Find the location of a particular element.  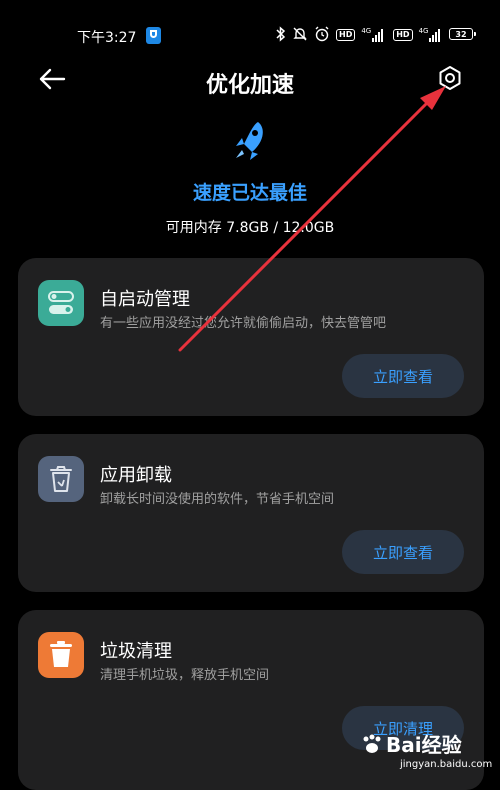

card-title: 自启动管理 is located at coordinates (145, 299).